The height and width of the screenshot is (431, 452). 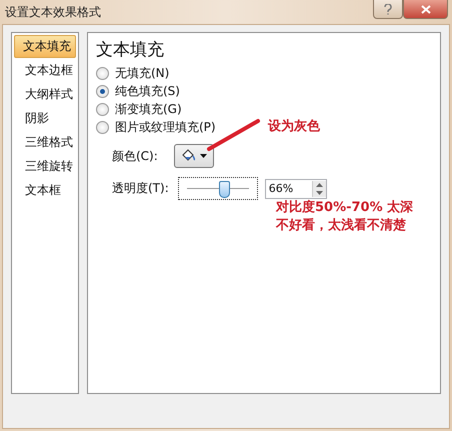 I want to click on close-button, so click(x=425, y=9).